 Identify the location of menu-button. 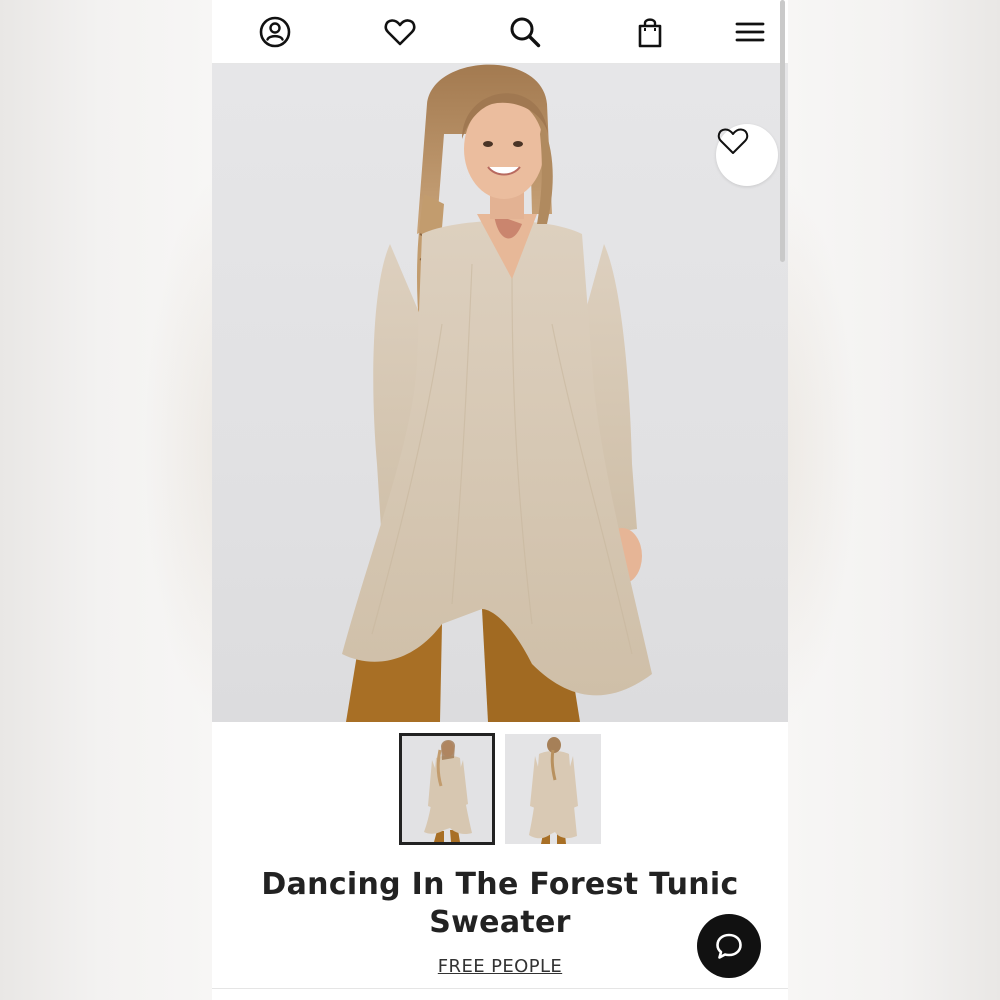
(750, 32).